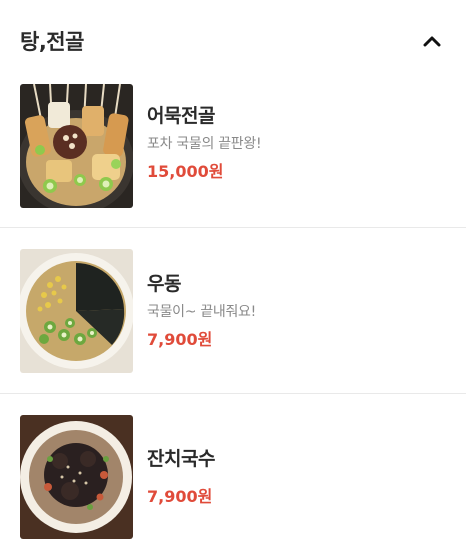  I want to click on menu-item-info: 우동 국물이~ 끝내줘요! 7,900원, so click(201, 311).